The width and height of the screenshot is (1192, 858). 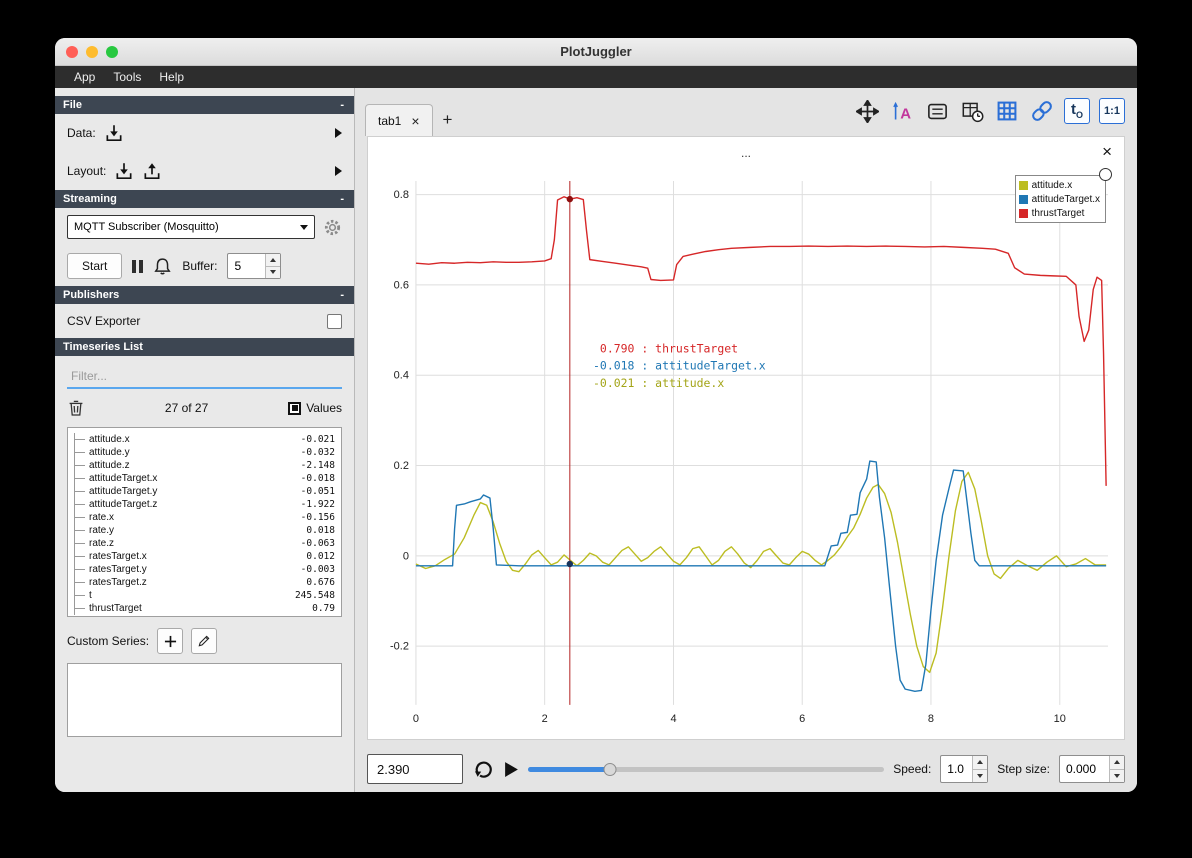 I want to click on pause-icon, so click(x=138, y=266).